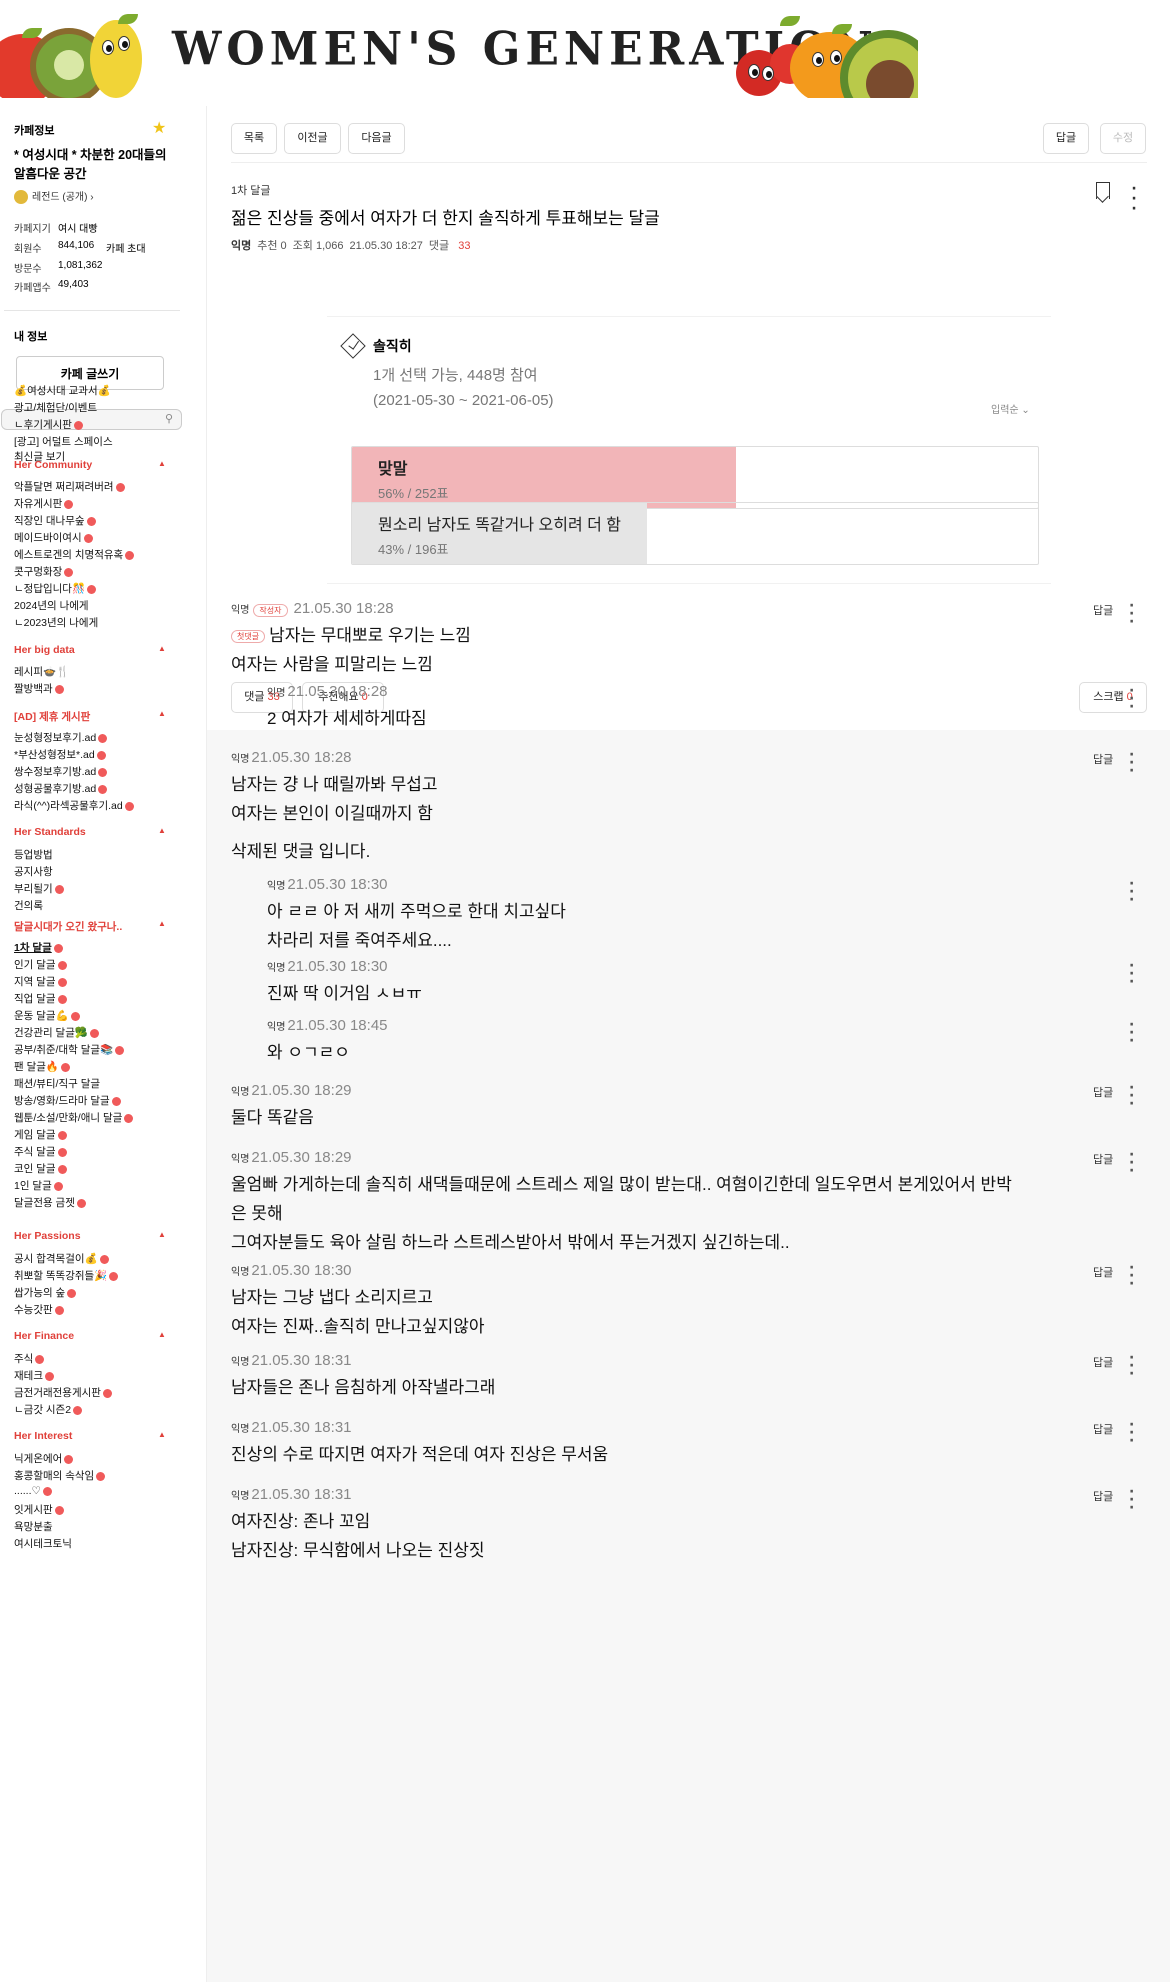  Describe the element at coordinates (39, 1309) in the screenshot. I see `sidebar-board-item: 수능갓판` at that location.